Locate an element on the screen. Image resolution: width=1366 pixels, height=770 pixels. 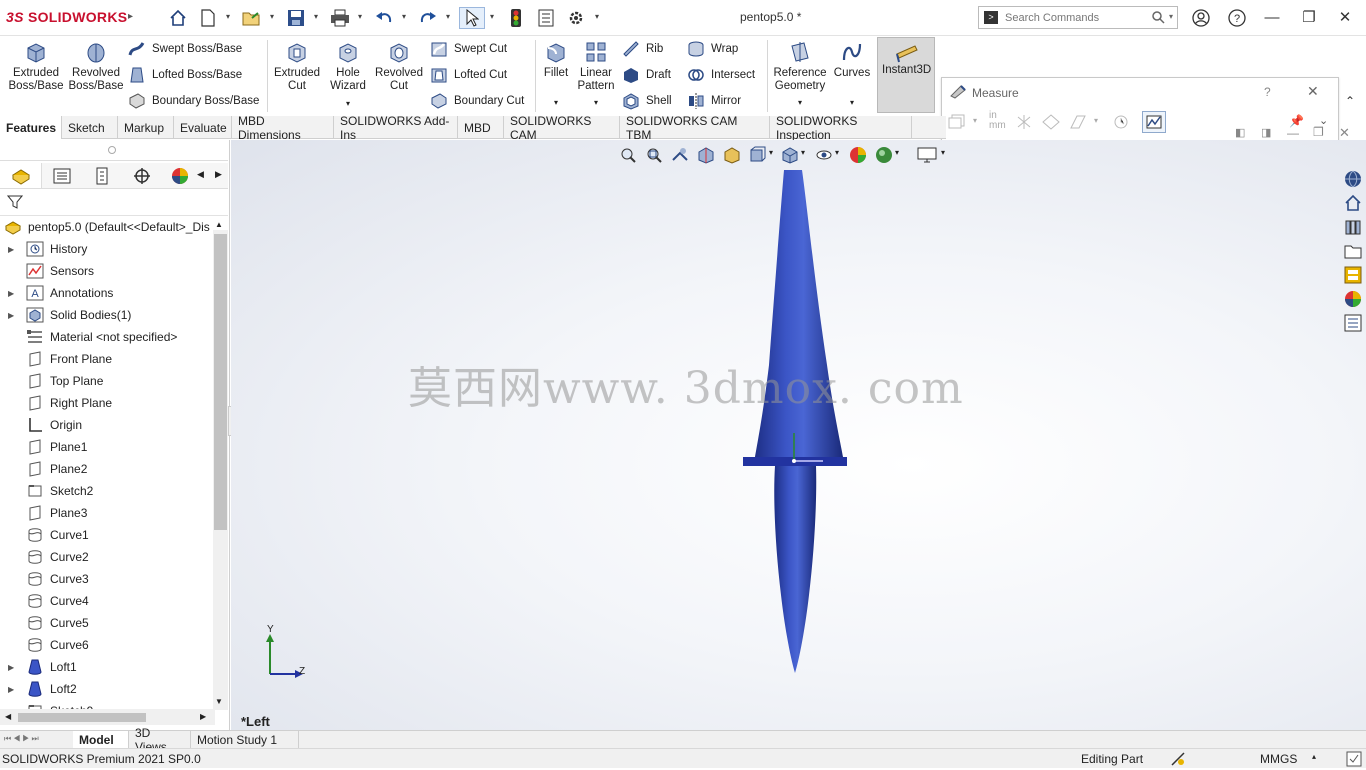
print-icon is located at coordinates (340, 18).